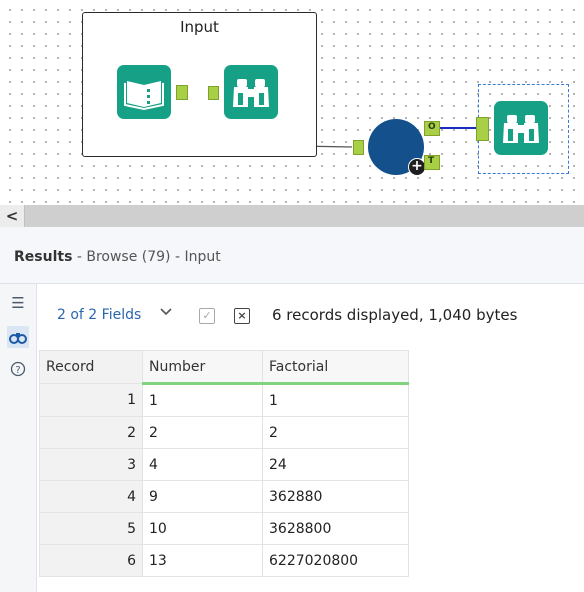 The height and width of the screenshot is (592, 584). I want to click on factorial-cell: 362880, so click(335, 496).